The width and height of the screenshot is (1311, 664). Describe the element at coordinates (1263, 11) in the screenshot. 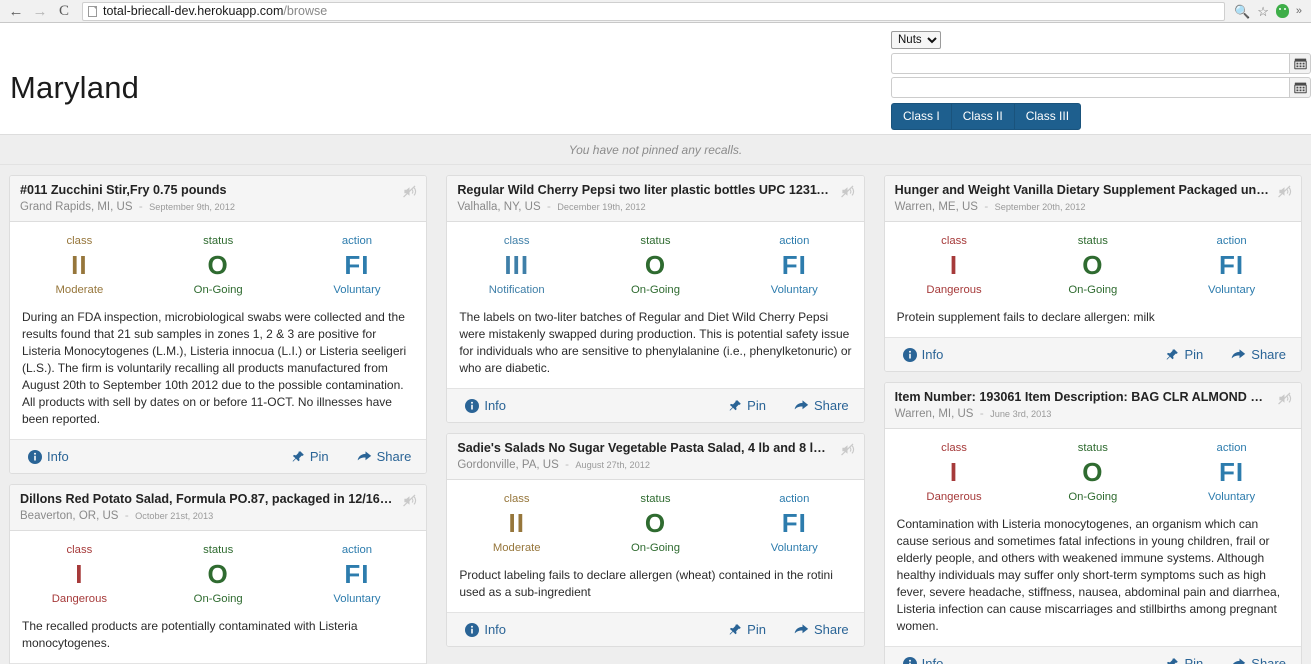

I see `star-icon: ☆` at that location.